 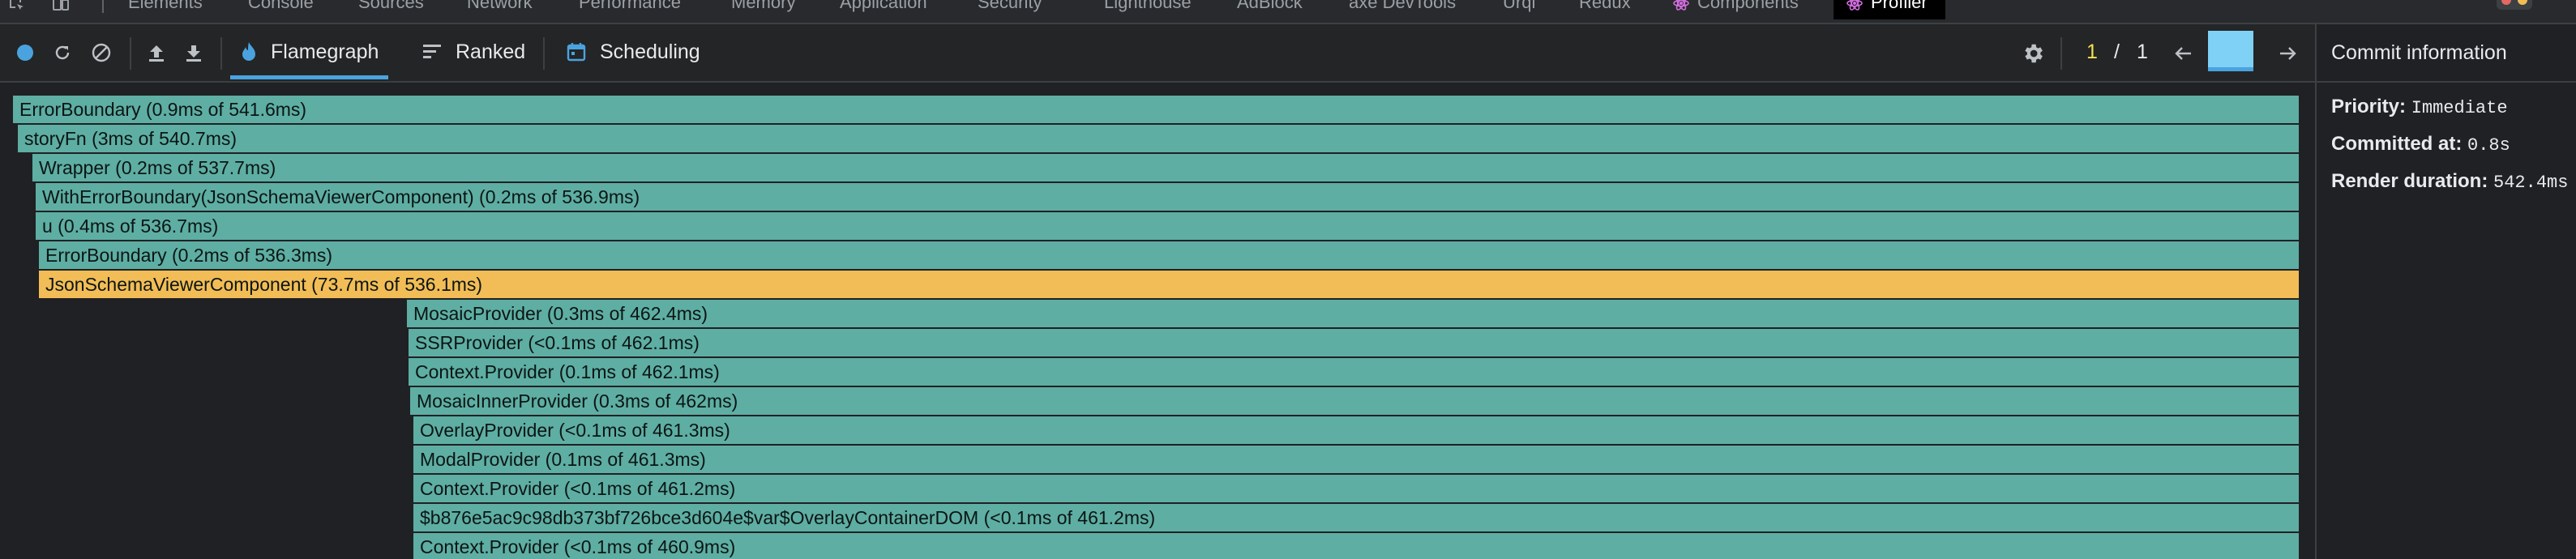 What do you see at coordinates (61, 6) in the screenshot?
I see `device-toolbar-icon` at bounding box center [61, 6].